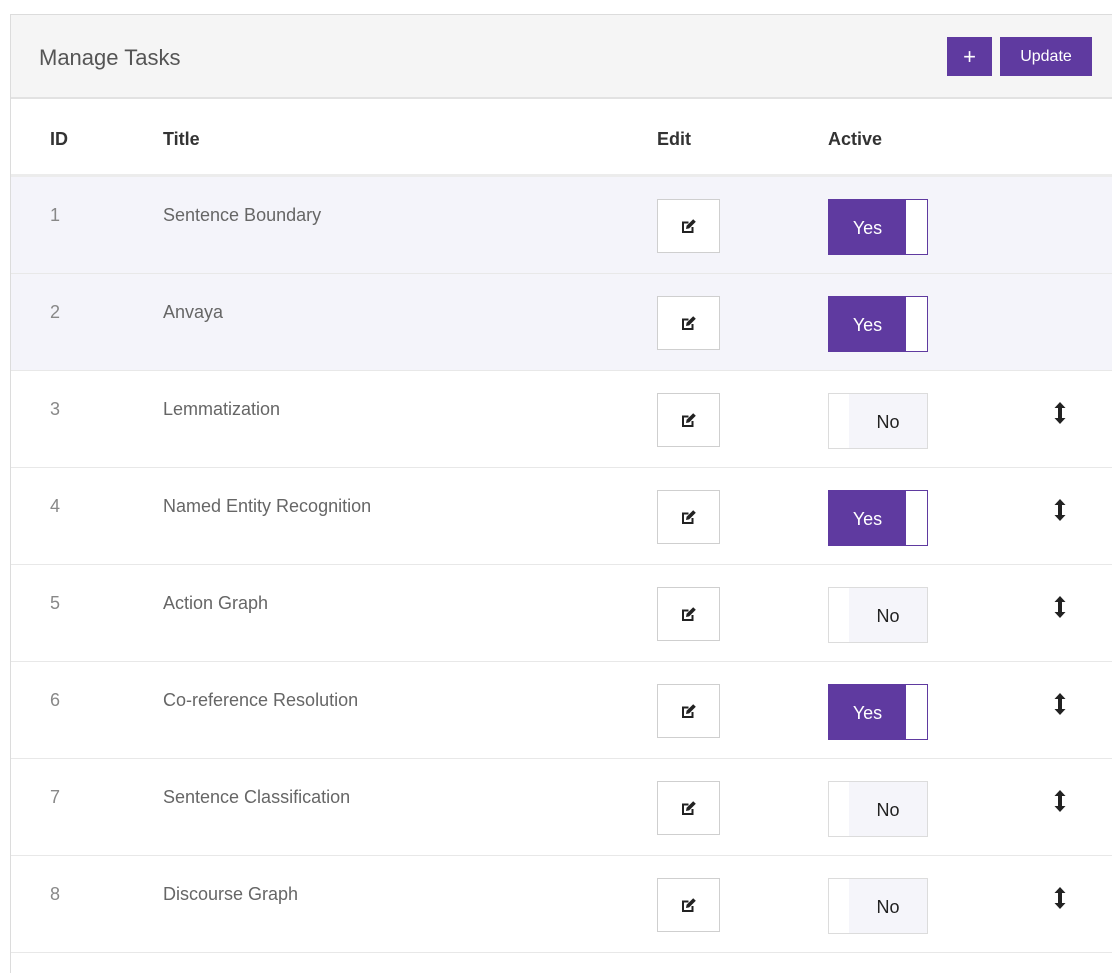 The height and width of the screenshot is (973, 1112). What do you see at coordinates (561, 710) in the screenshot?
I see `table-row: 6 Co-reference Resolution Yes` at bounding box center [561, 710].